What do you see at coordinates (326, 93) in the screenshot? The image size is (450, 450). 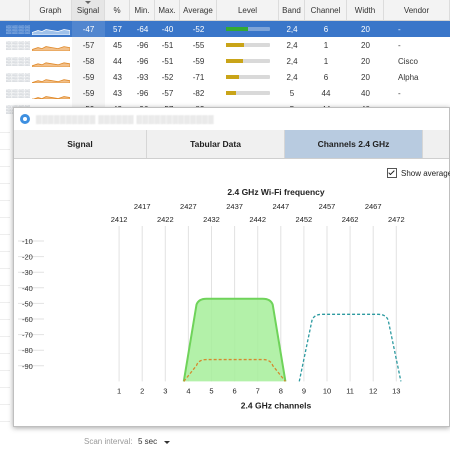 I see `cell-channel: 44` at bounding box center [326, 93].